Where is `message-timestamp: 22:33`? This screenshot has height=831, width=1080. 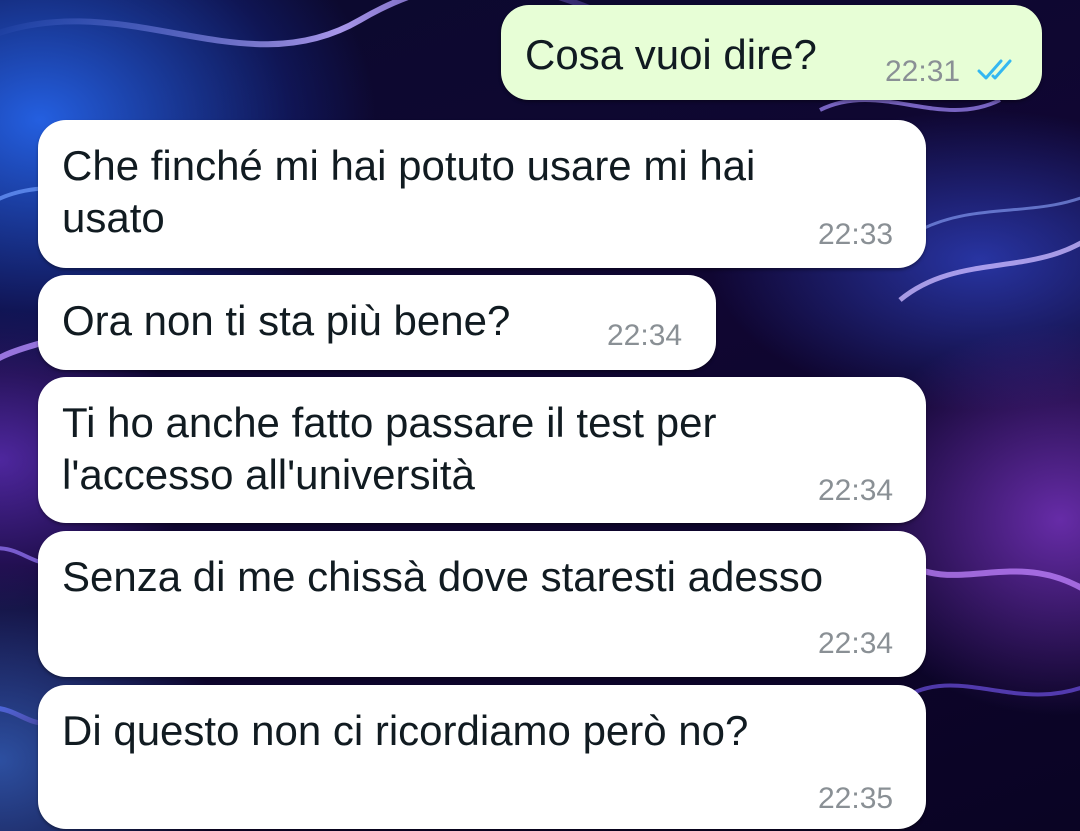
message-timestamp: 22:33 is located at coordinates (856, 234).